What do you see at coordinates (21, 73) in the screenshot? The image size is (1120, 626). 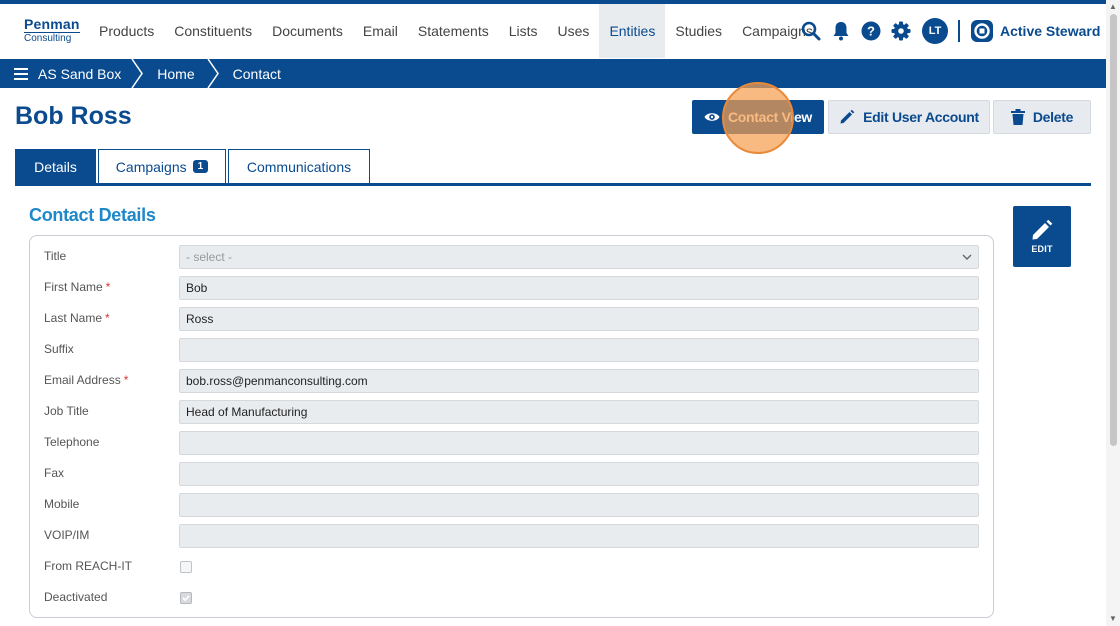 I see `hamburger-menu-icon` at bounding box center [21, 73].